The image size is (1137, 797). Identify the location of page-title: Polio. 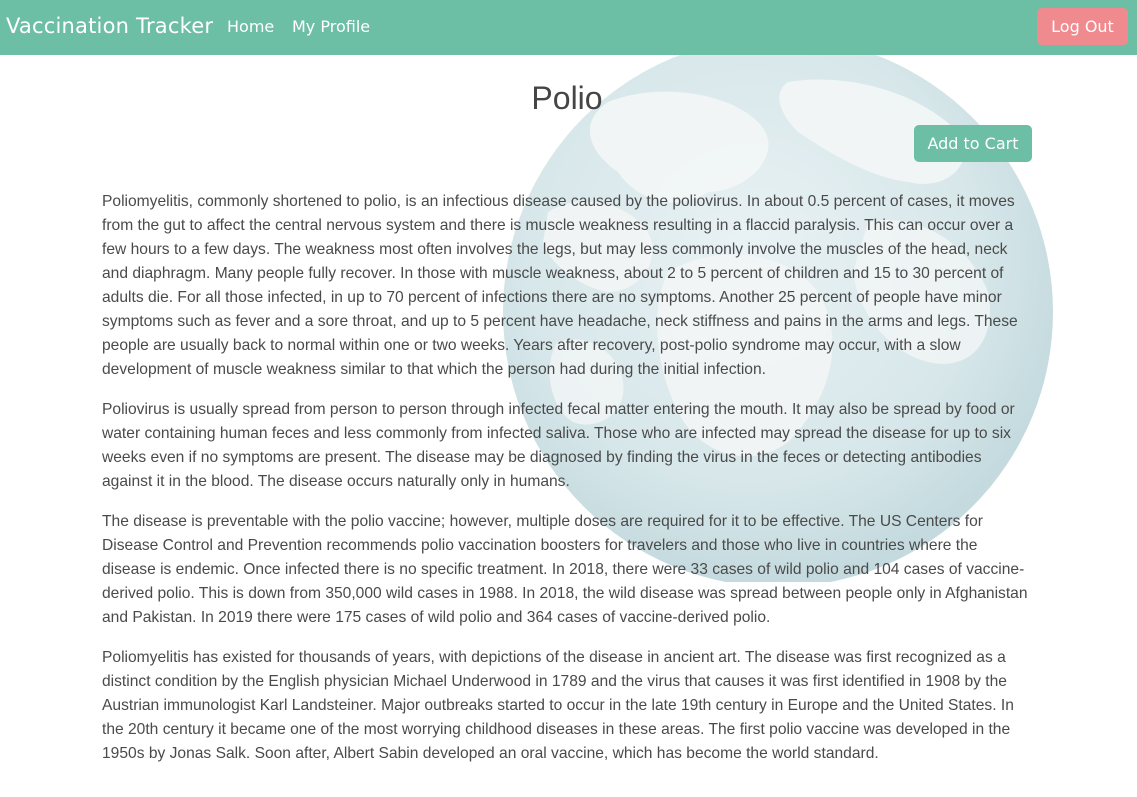
(567, 98).